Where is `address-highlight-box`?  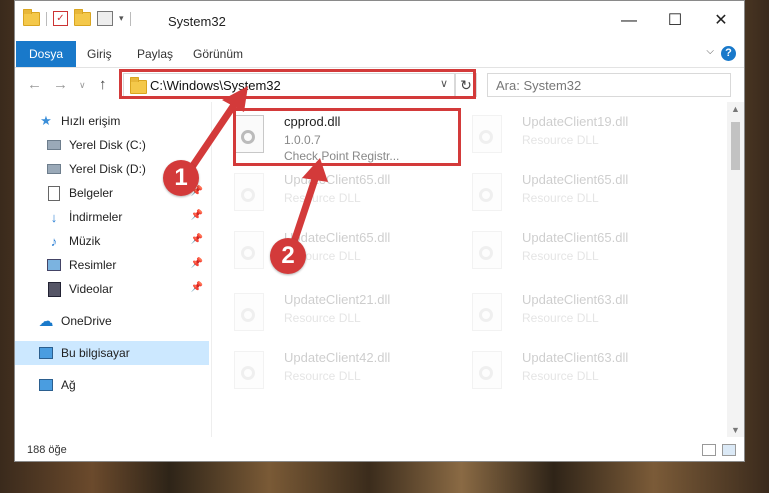
address-highlight-box is located at coordinates (297, 84).